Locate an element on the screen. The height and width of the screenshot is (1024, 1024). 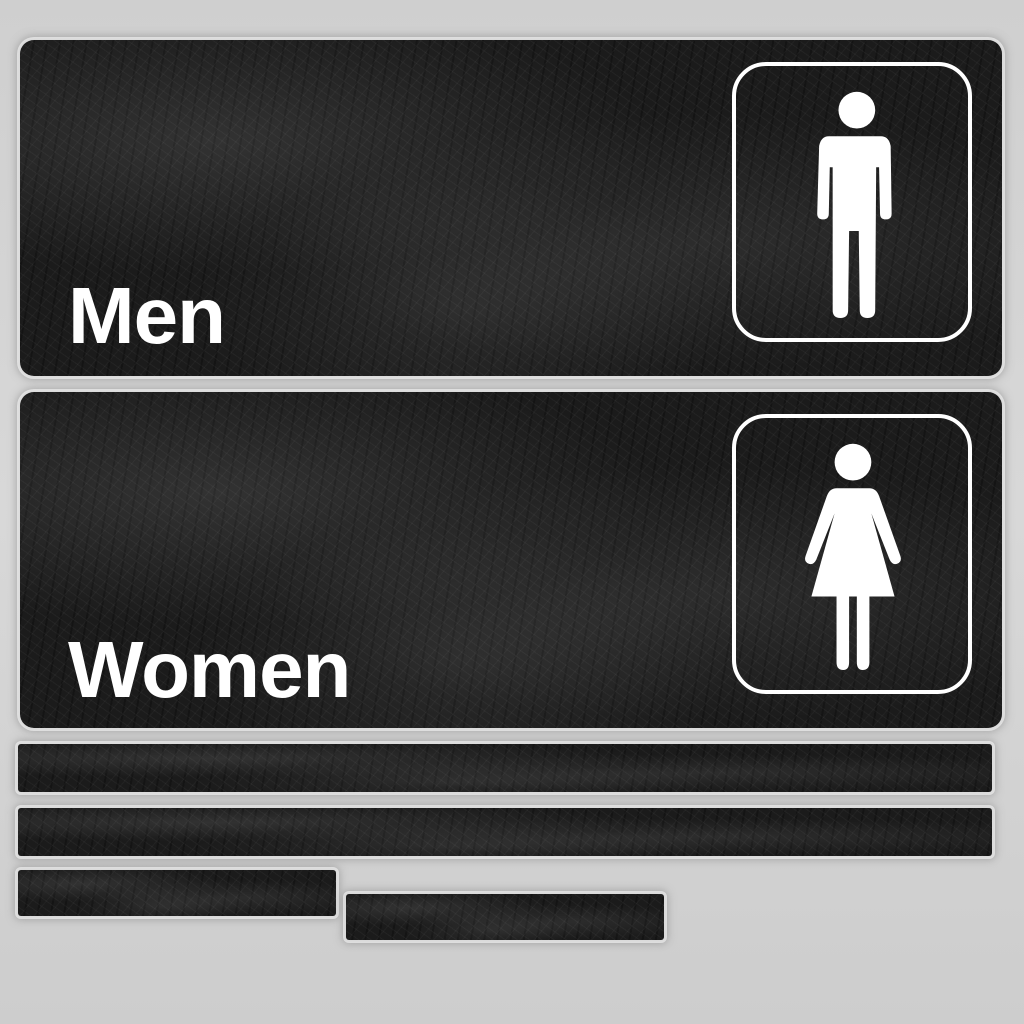
men-icon-frame is located at coordinates (852, 202).